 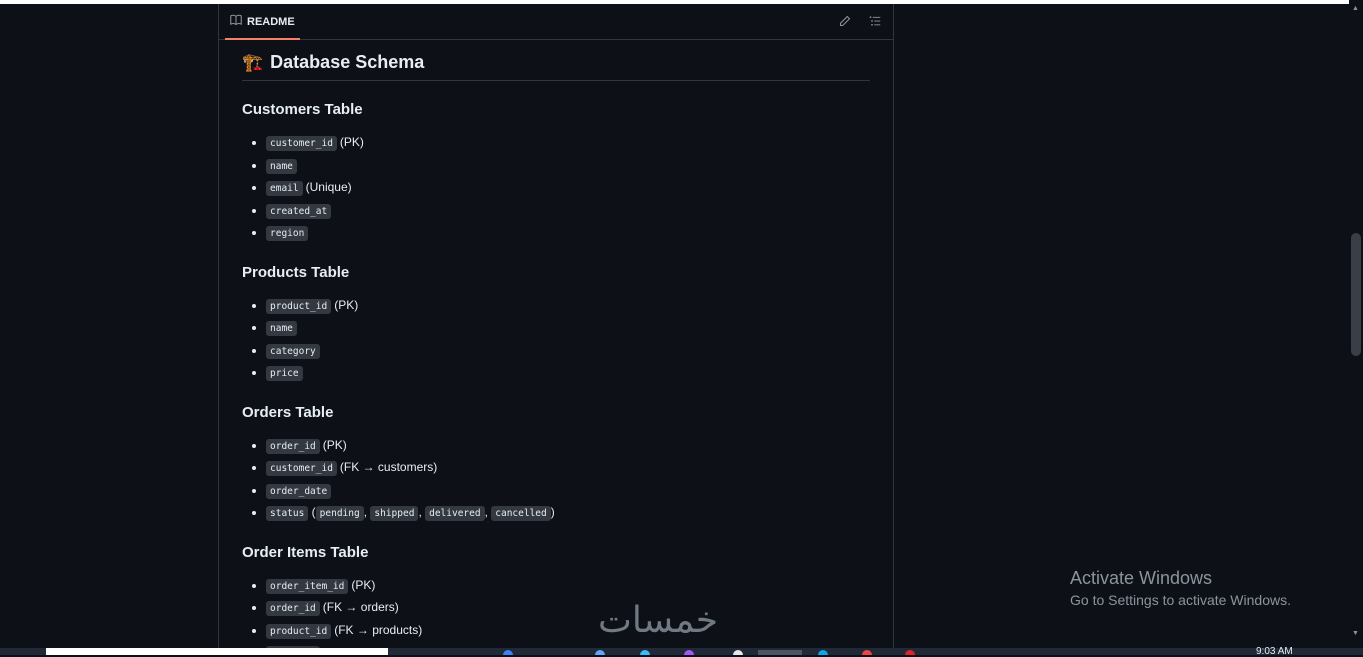 What do you see at coordinates (568, 305) in the screenshot?
I see `list-item: product_id(PK)` at bounding box center [568, 305].